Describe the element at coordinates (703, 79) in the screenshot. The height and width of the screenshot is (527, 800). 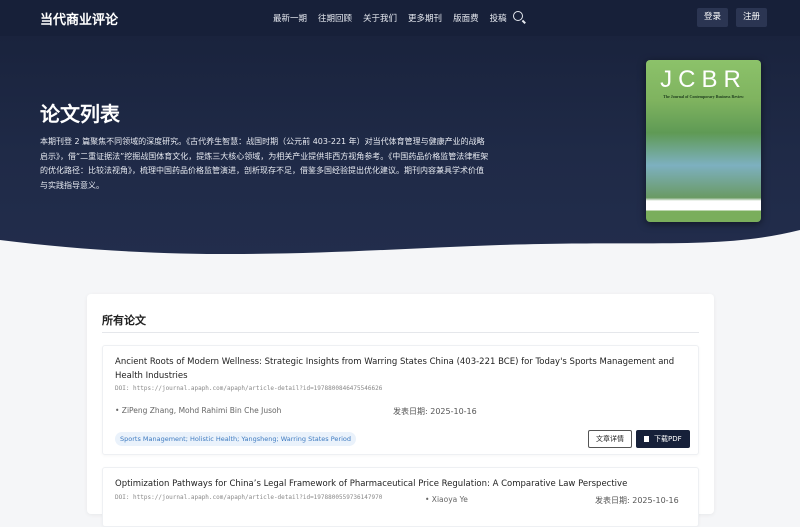
I see `cover-logo: JCBR` at that location.